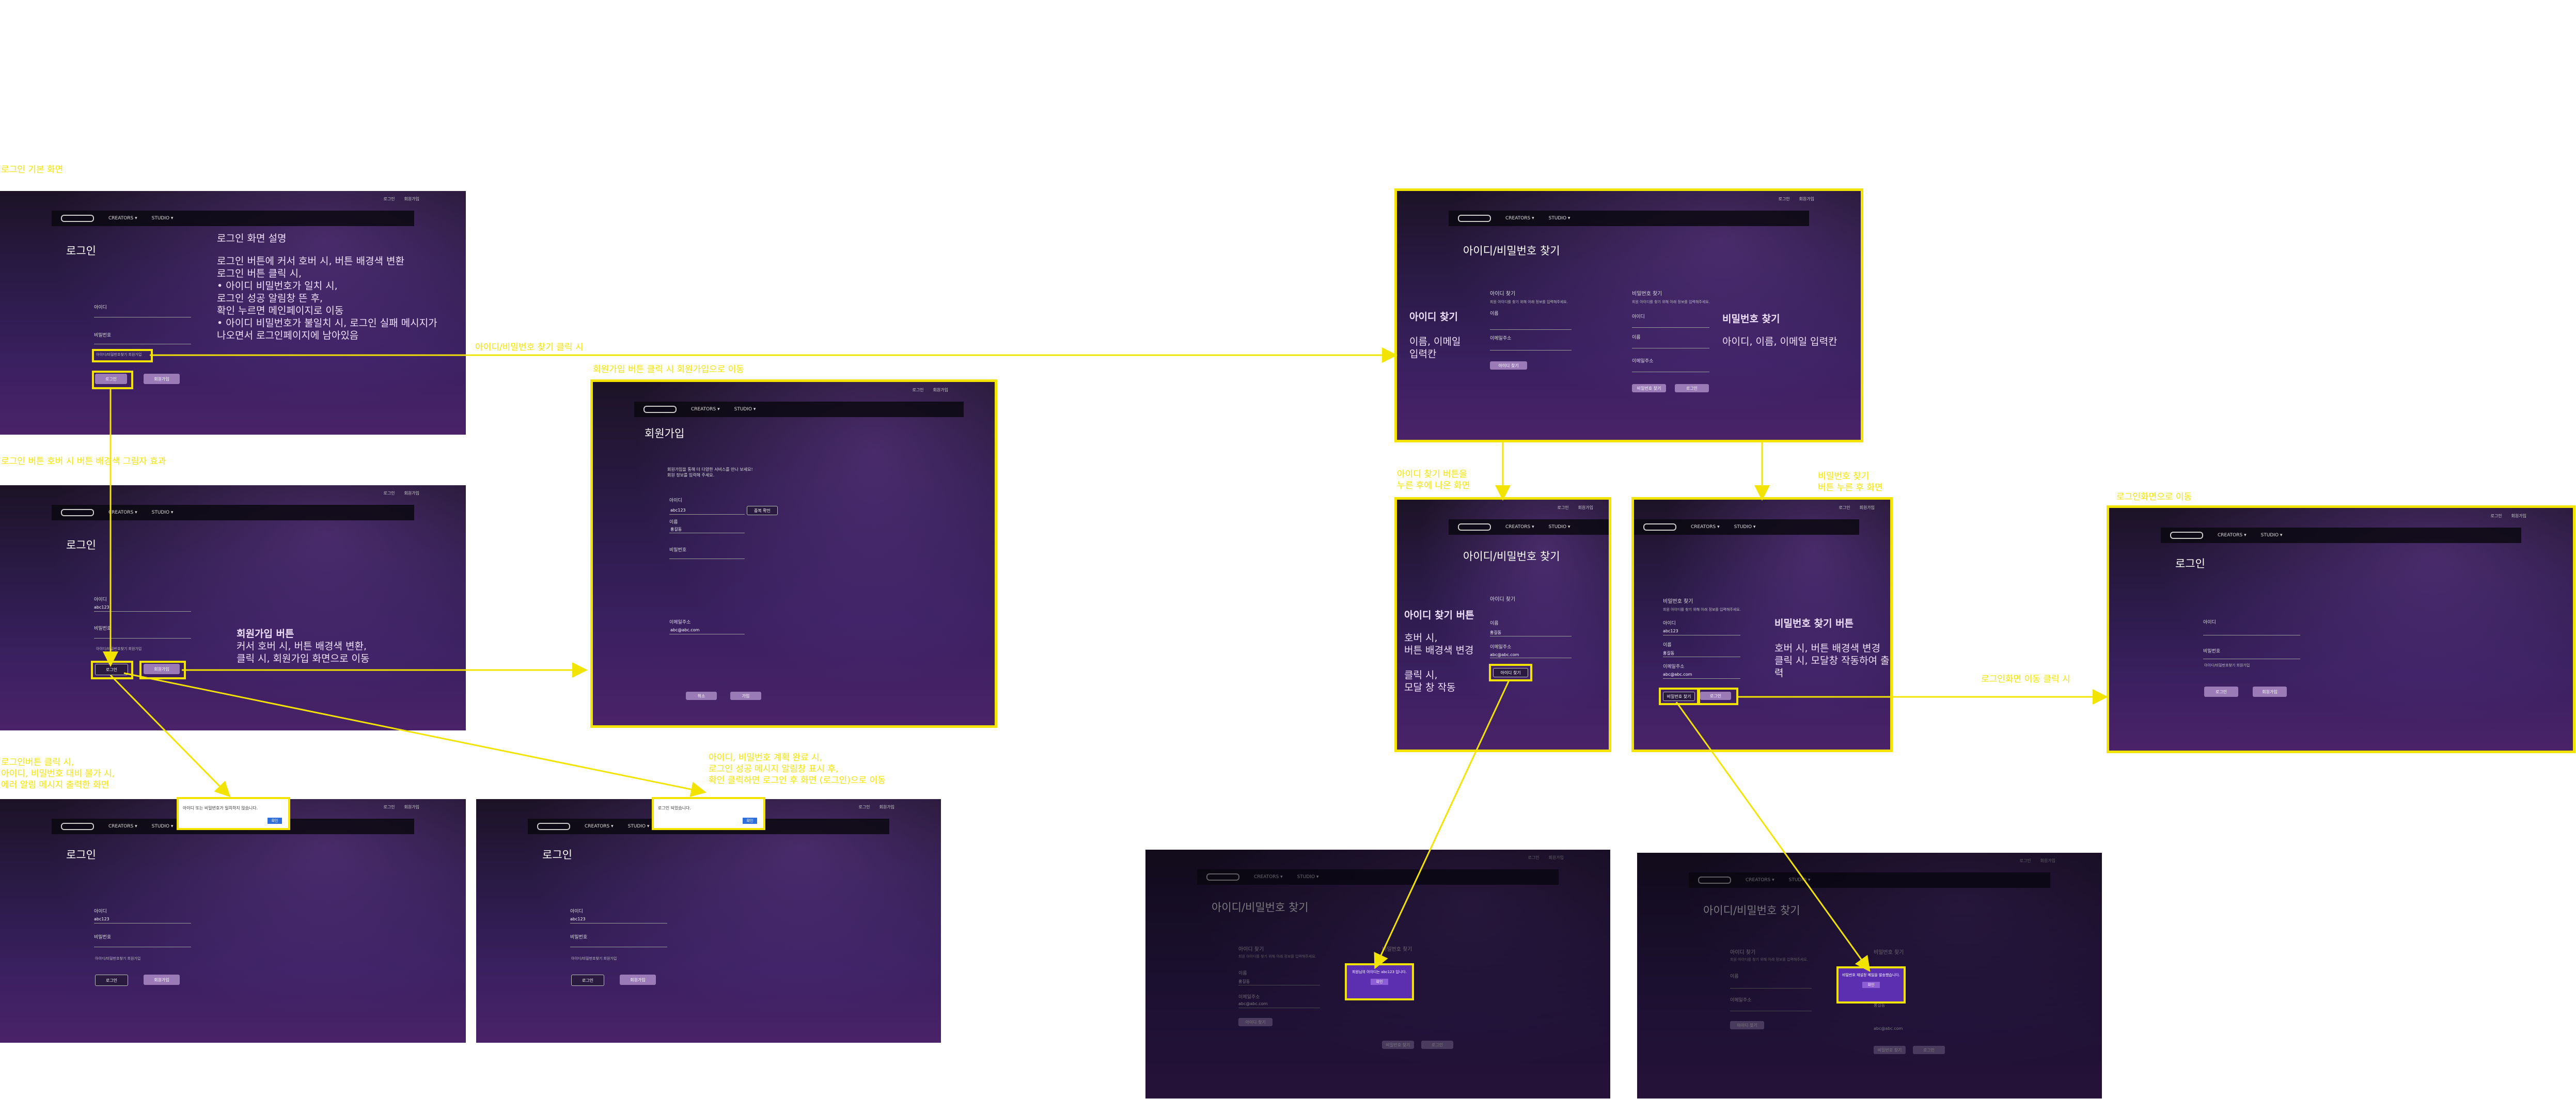 The height and width of the screenshot is (1099, 2576). I want to click on arrow-login-to-success, so click(414, 735).